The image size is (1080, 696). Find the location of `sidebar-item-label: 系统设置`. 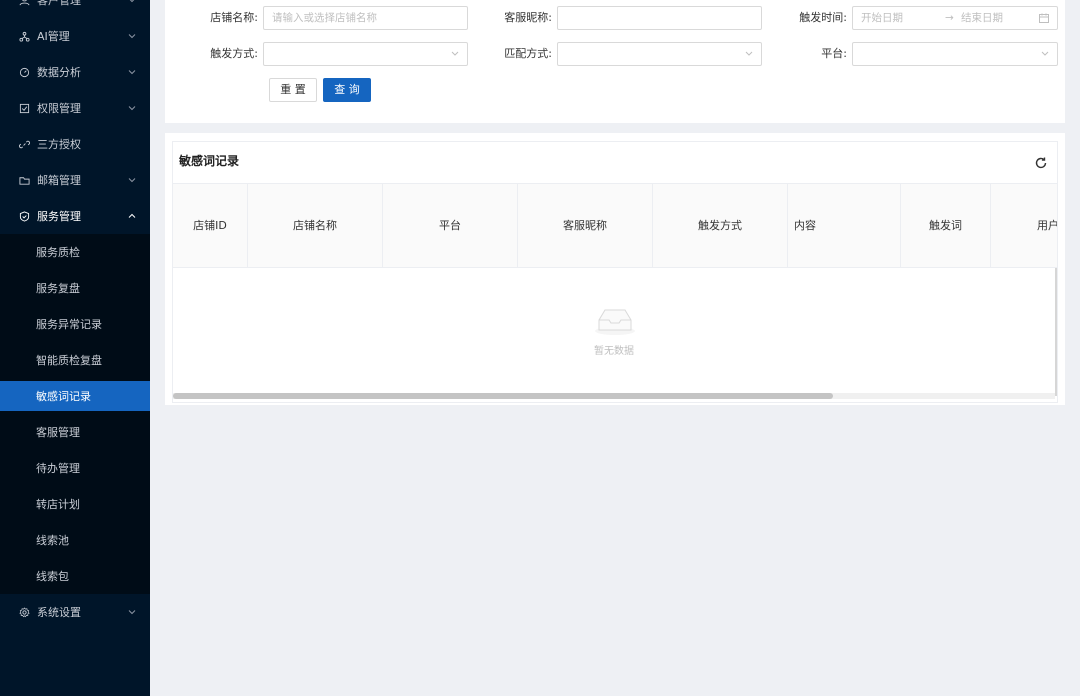

sidebar-item-label: 系统设置 is located at coordinates (59, 612).